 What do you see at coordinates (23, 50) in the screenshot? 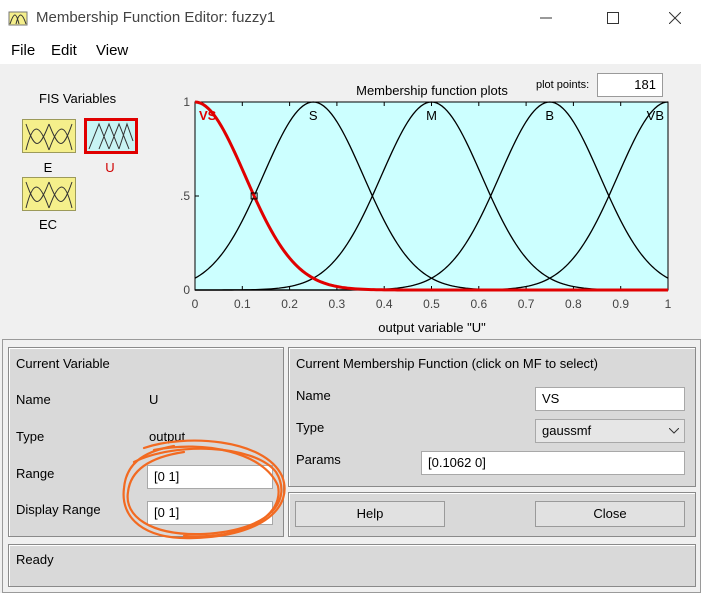
I see `menu-file: File` at bounding box center [23, 50].